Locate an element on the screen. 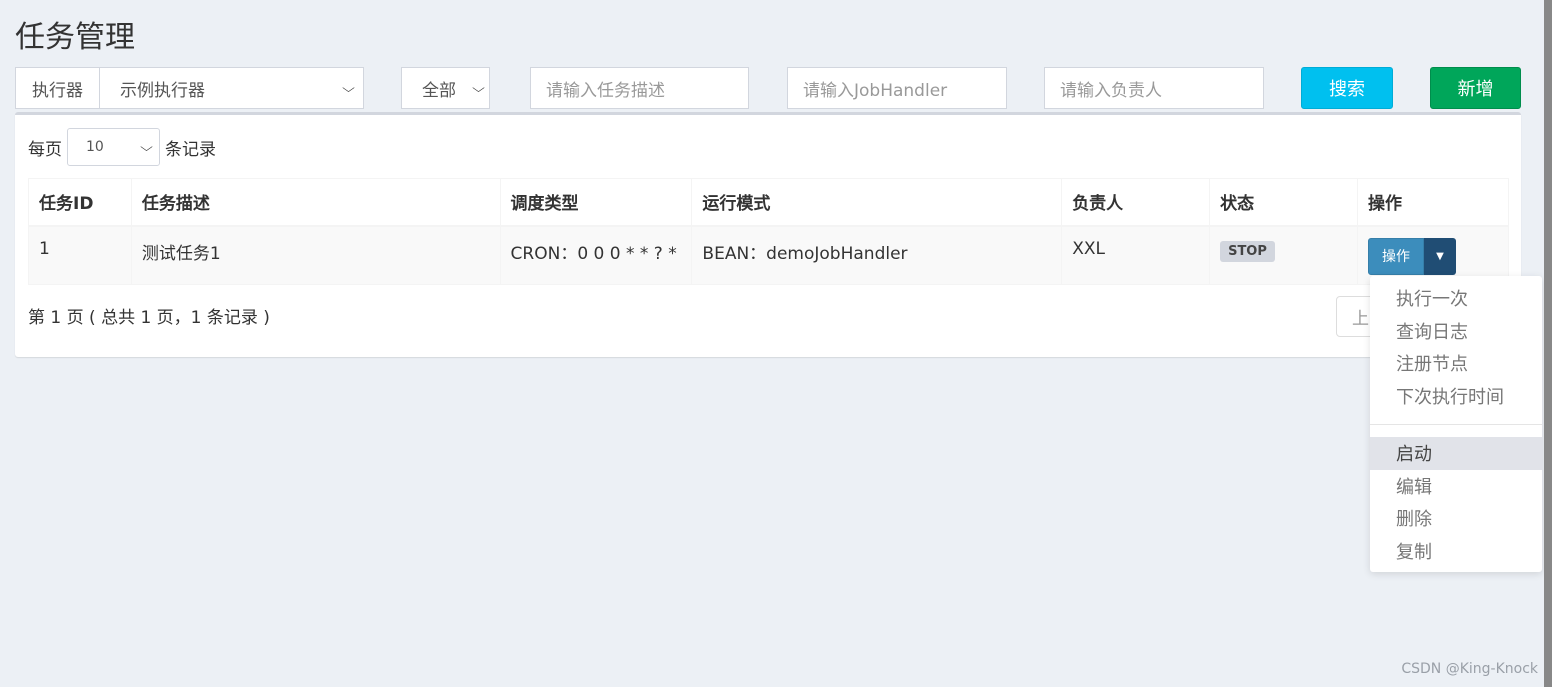 Image resolution: width=1552 pixels, height=687 pixels. table-header-row: 任务ID 任务描述 调度类型 运行模式 负责人 状态 操作 is located at coordinates (769, 202).